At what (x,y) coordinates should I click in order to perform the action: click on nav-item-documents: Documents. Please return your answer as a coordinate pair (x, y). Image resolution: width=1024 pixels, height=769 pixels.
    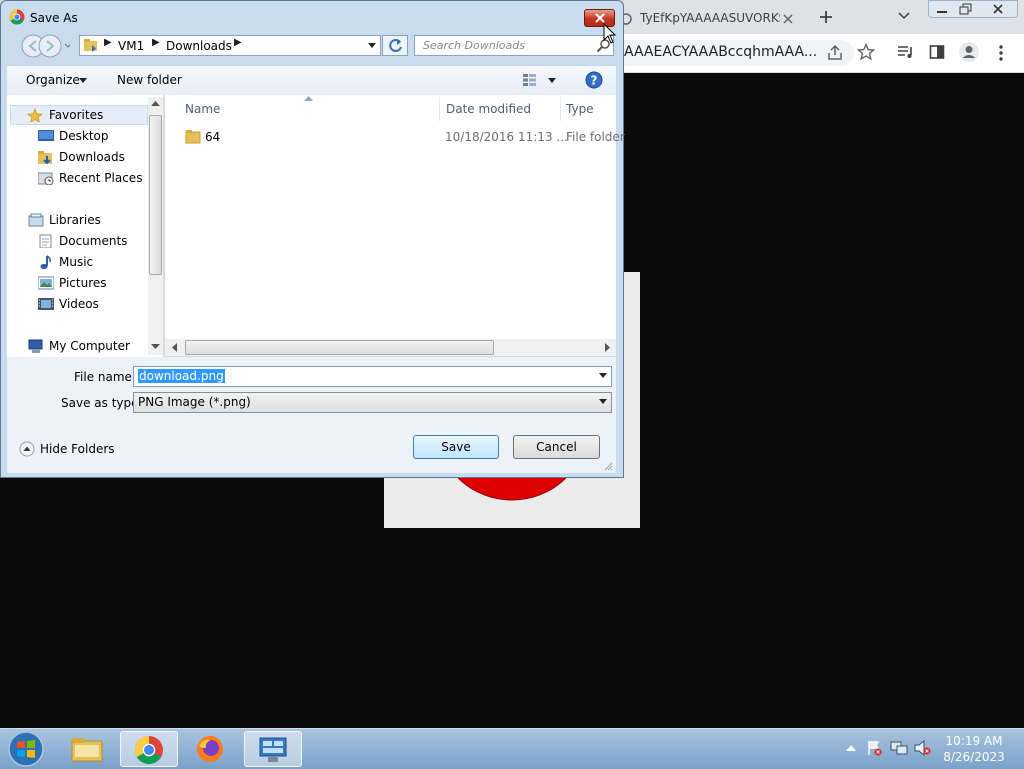
    Looking at the image, I should click on (93, 241).